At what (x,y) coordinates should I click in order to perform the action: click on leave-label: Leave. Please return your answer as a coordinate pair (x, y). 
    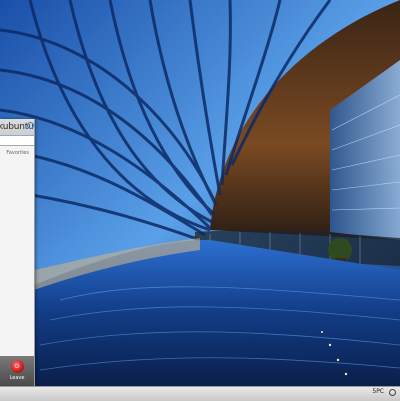
    Looking at the image, I should click on (17, 378).